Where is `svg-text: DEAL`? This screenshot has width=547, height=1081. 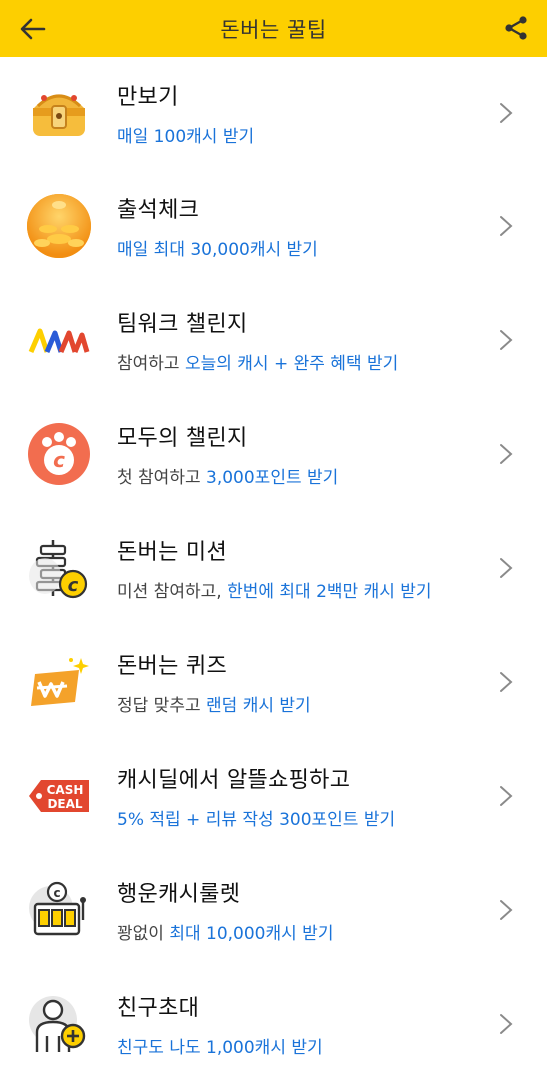
svg-text: DEAL is located at coordinates (64, 804).